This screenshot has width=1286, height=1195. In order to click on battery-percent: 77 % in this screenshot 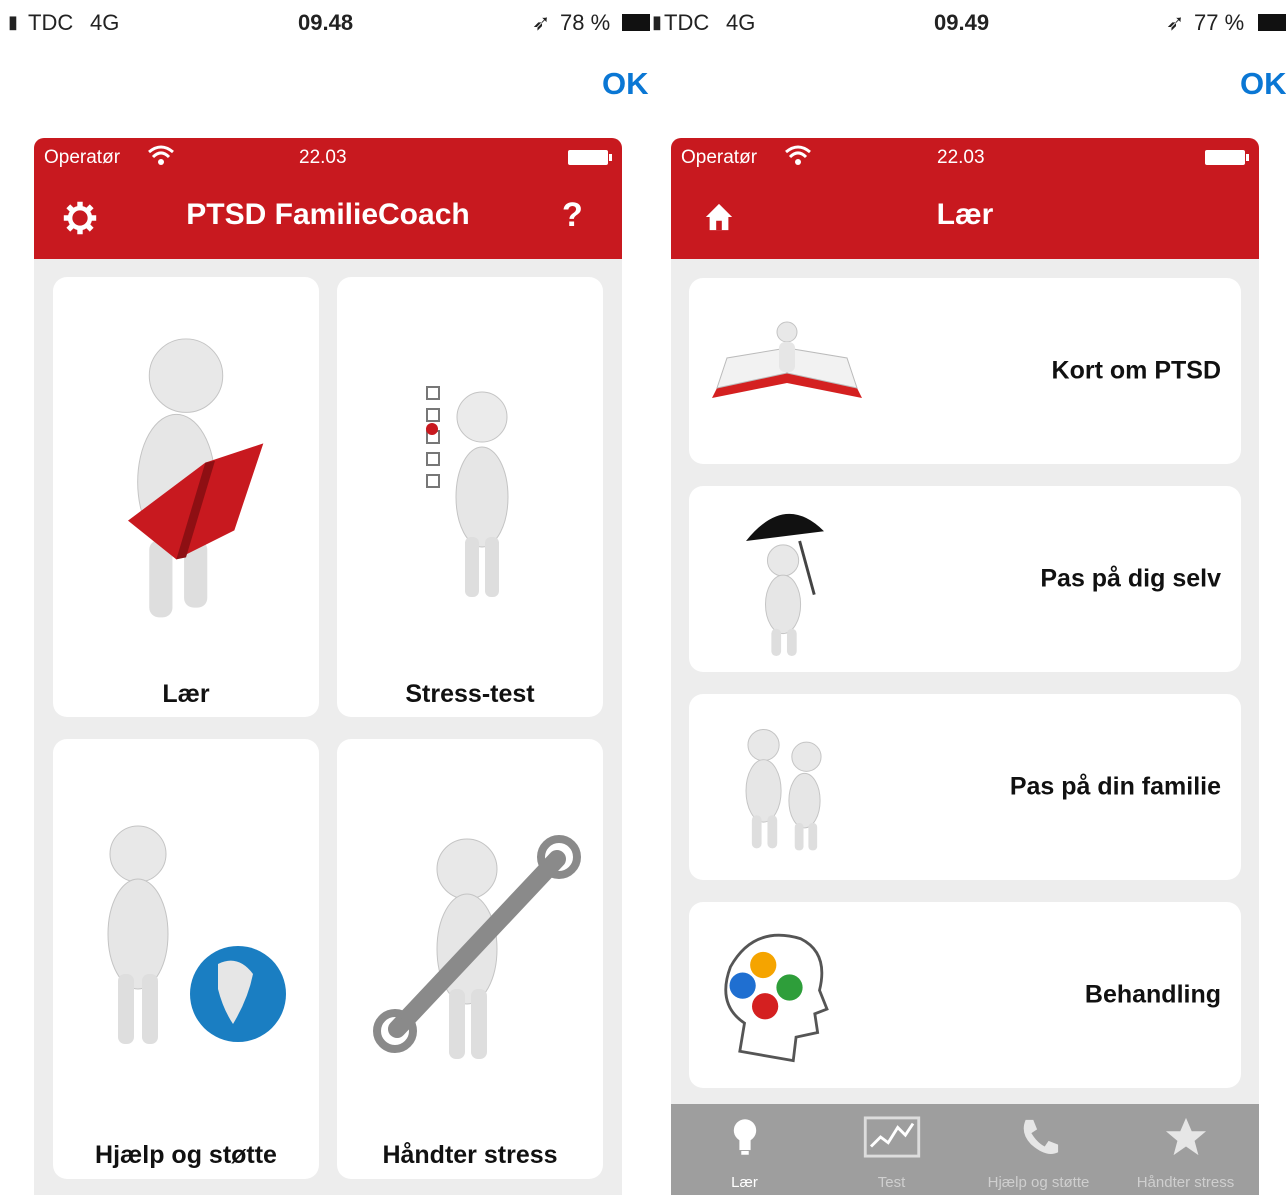, I will do `click(1219, 22)`.